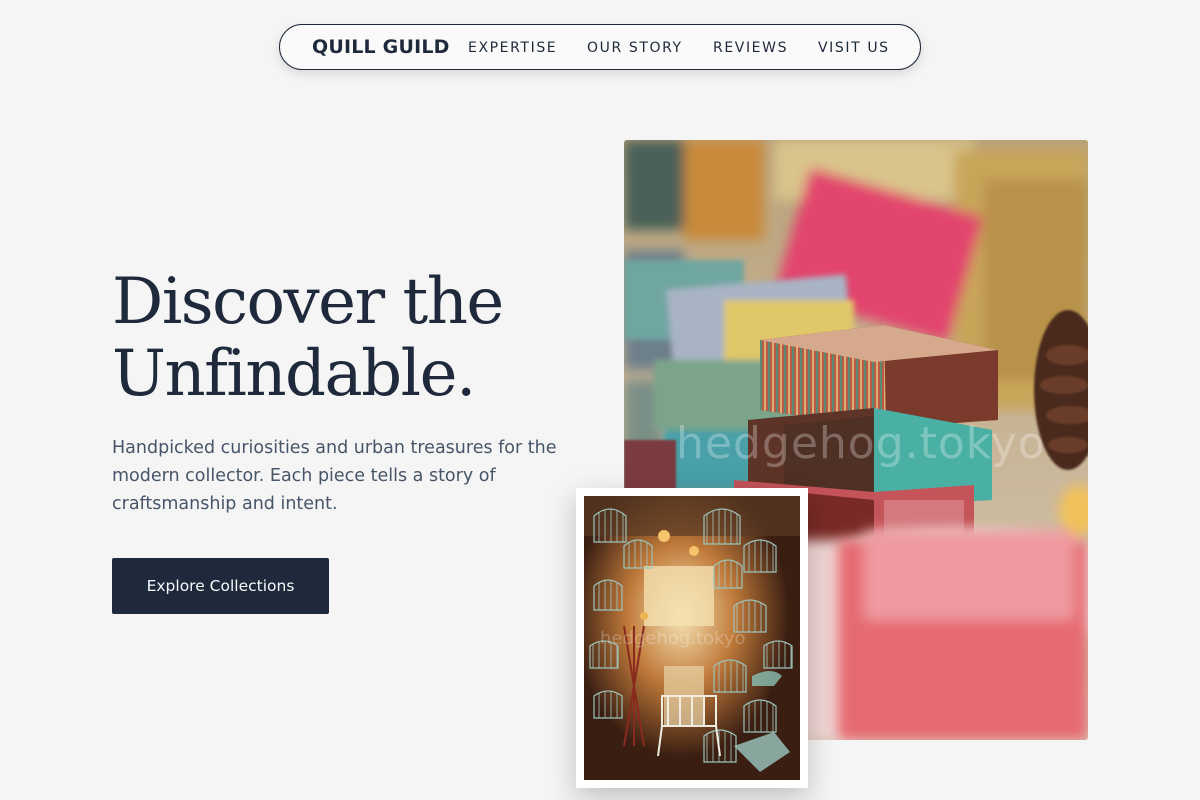 The image size is (1200, 800). I want to click on inset-image-watermark: hedgehog.tokyo, so click(673, 638).